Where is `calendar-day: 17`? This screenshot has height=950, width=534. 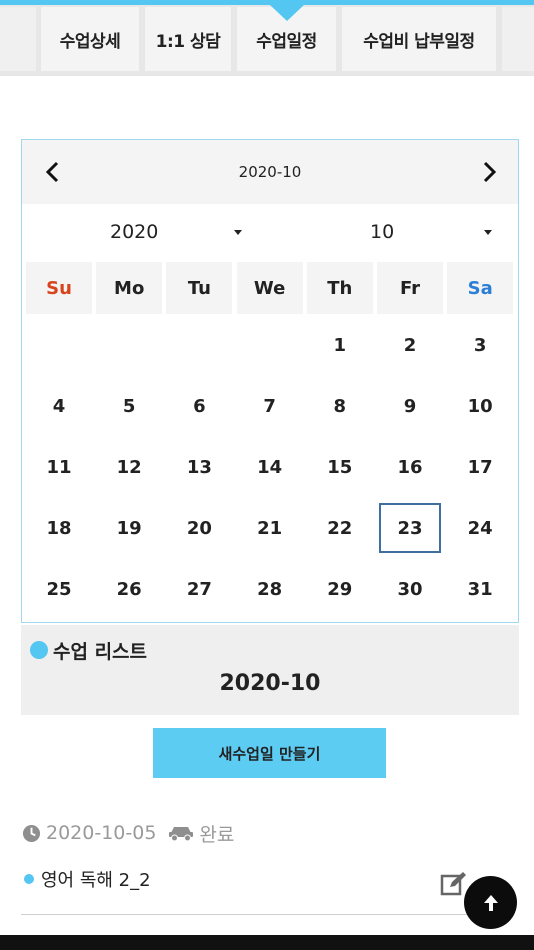 calendar-day: 17 is located at coordinates (480, 467).